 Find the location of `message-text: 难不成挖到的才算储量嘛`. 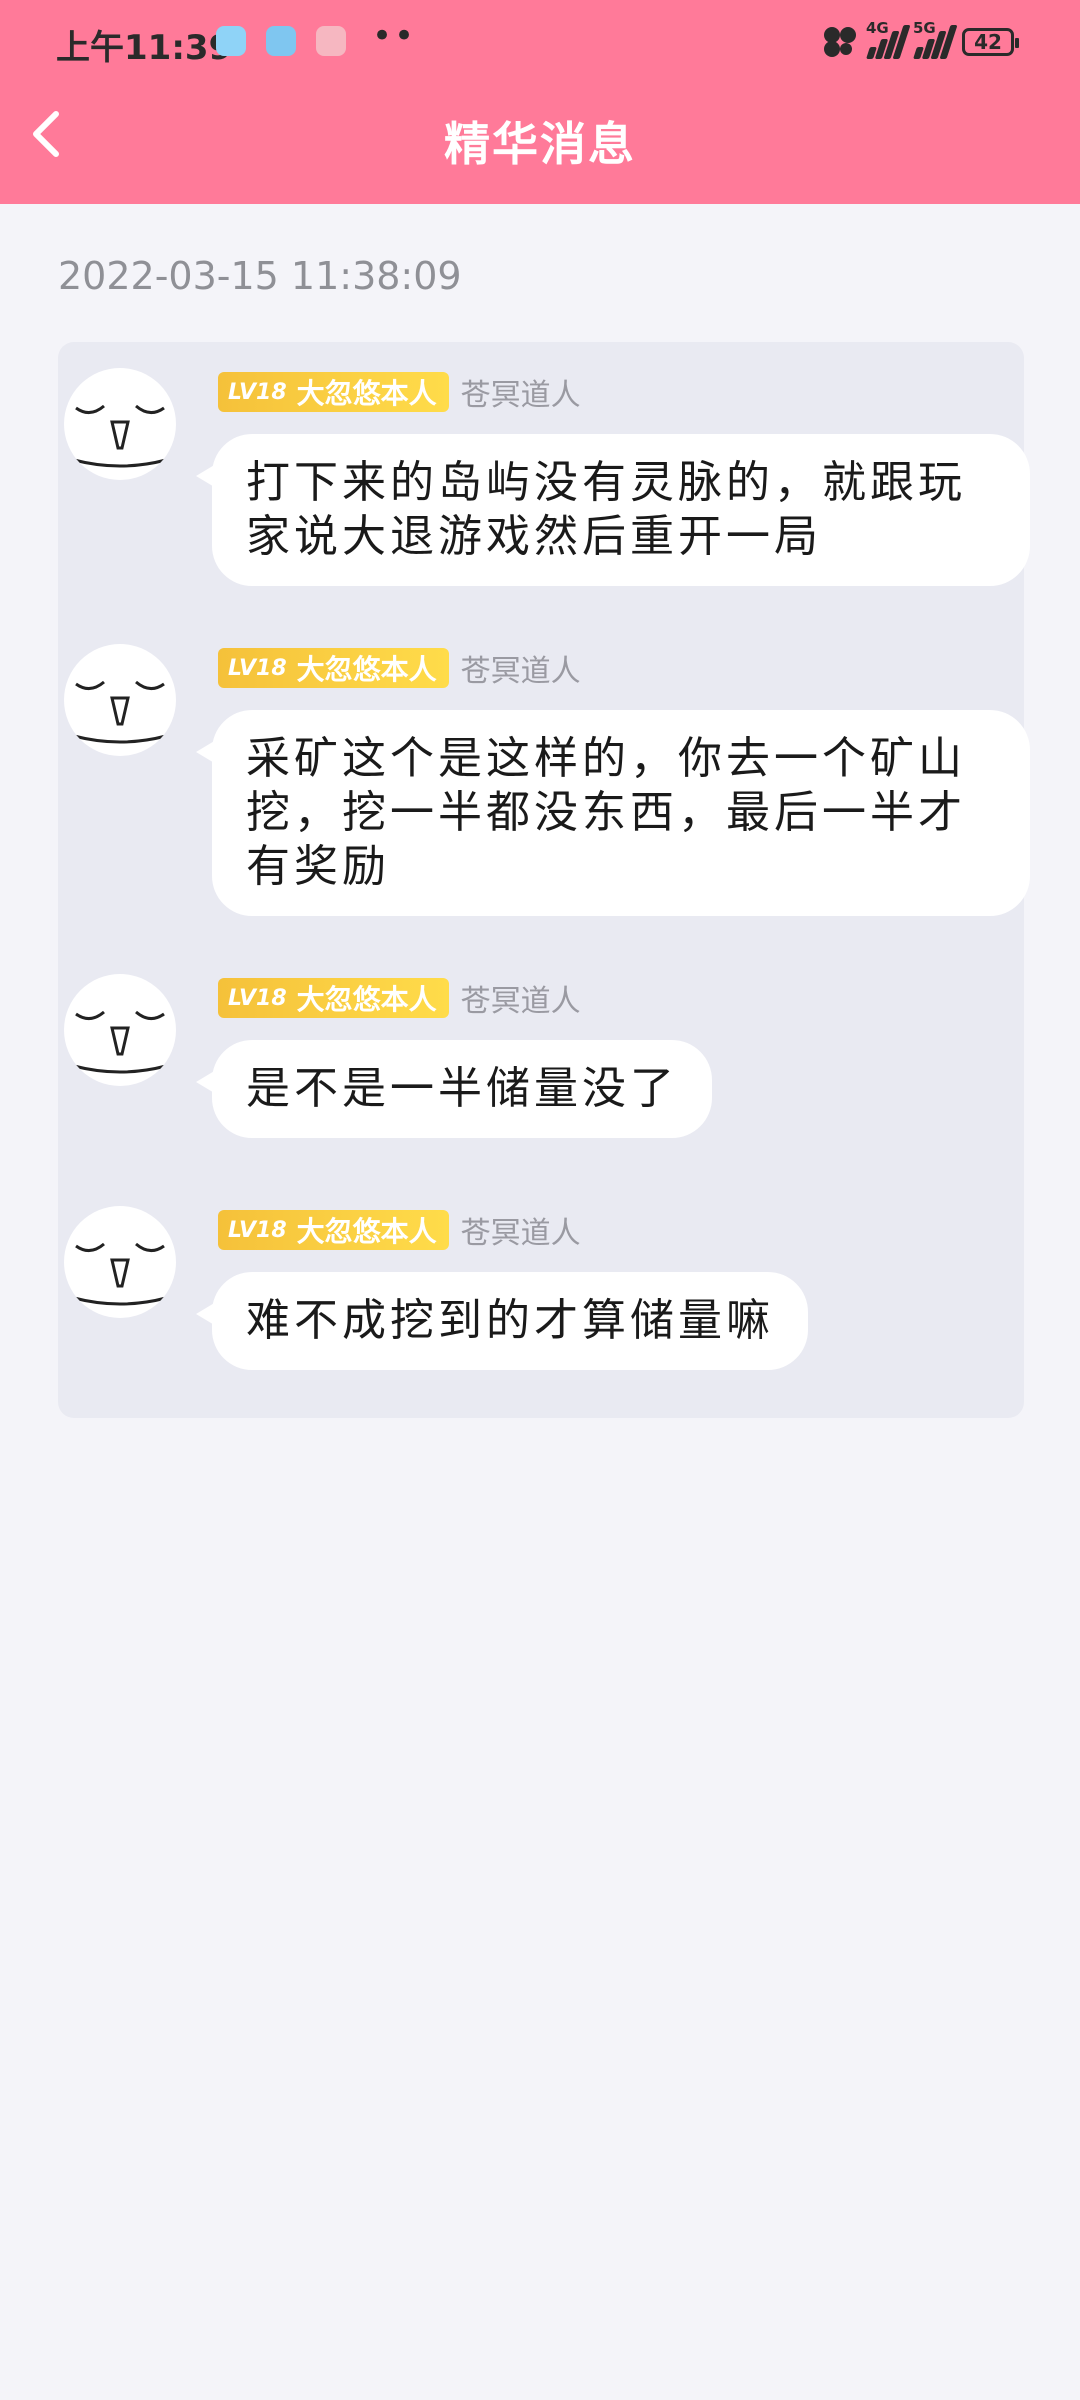

message-text: 难不成挖到的才算储量嘛 is located at coordinates (510, 1320).